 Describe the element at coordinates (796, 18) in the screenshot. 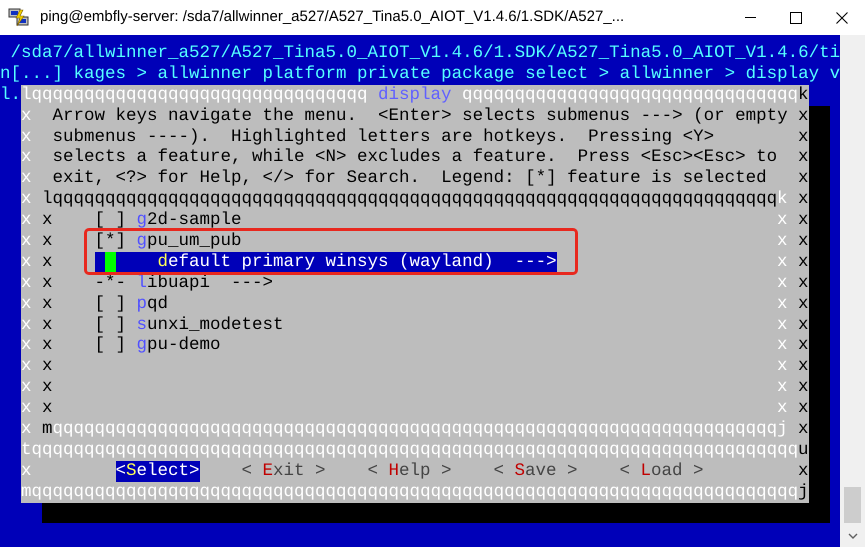

I see `maximize-icon` at that location.